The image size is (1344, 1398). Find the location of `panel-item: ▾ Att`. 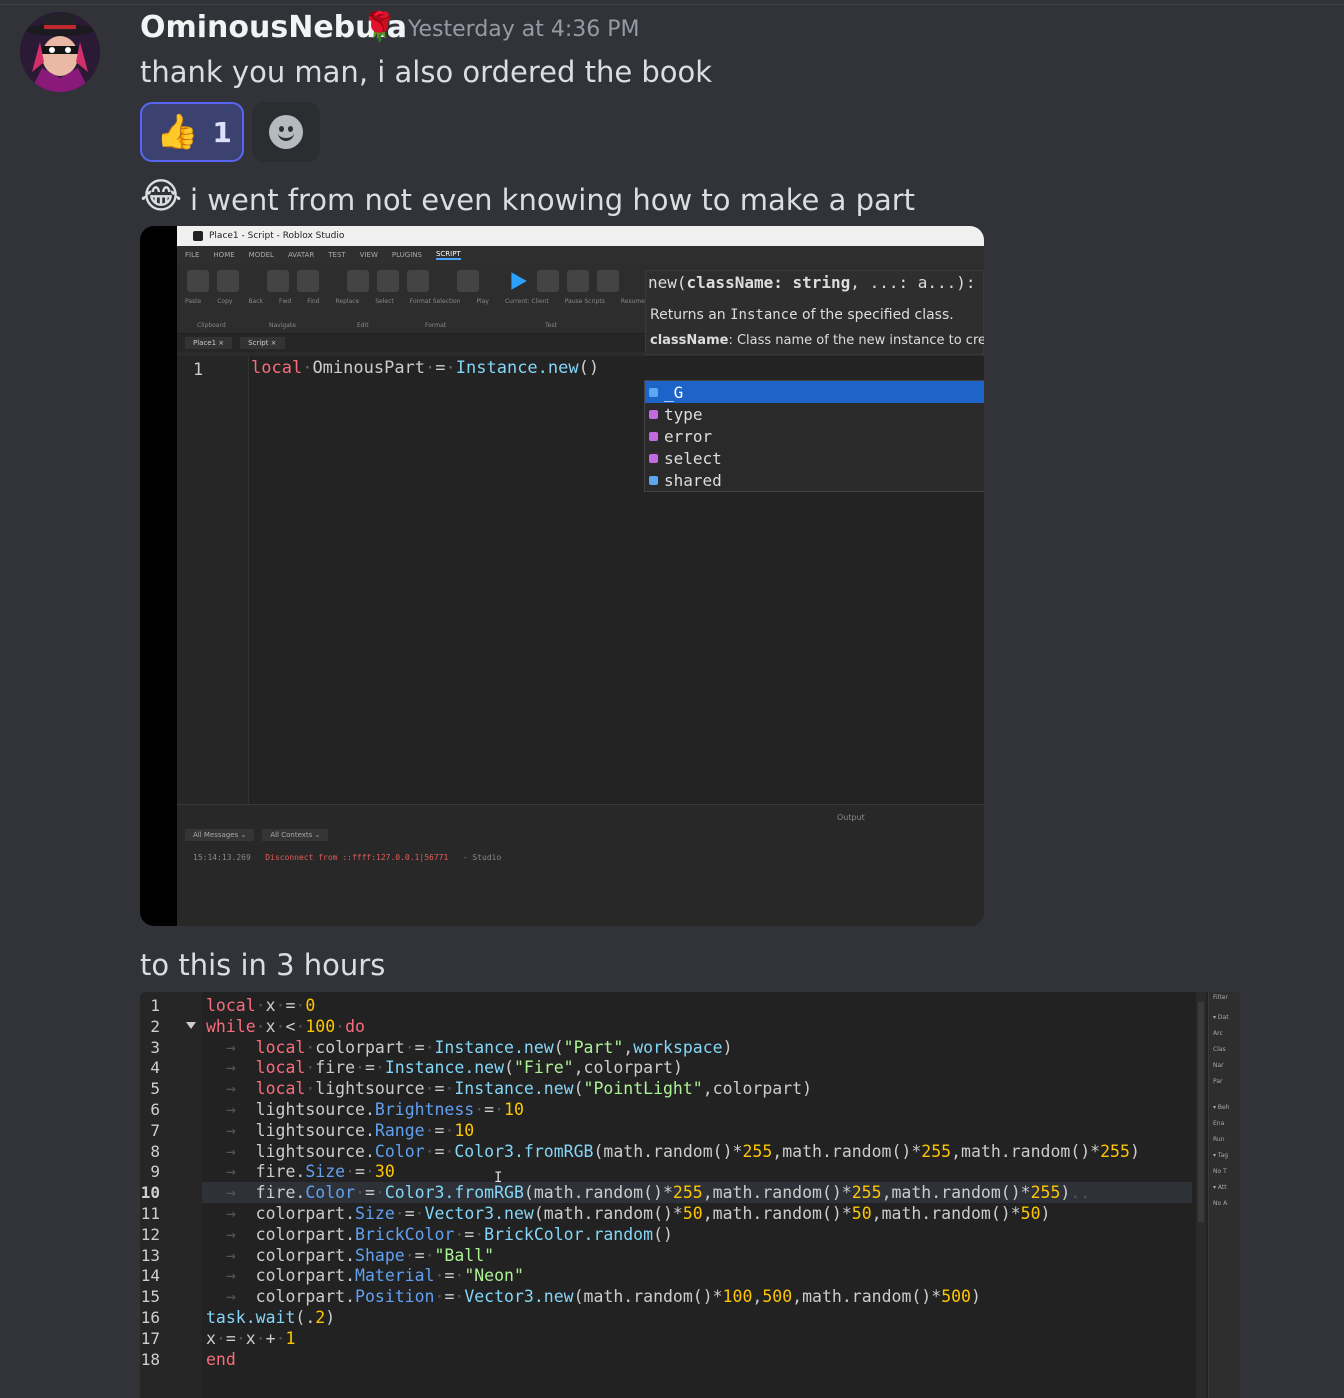

panel-item: ▾ Att is located at coordinates (1220, 1187).